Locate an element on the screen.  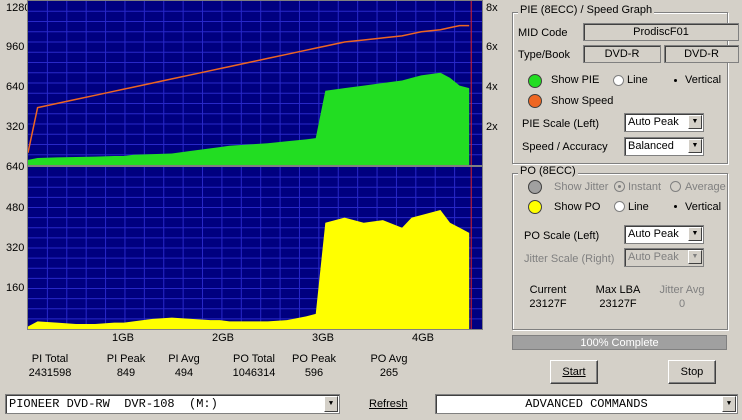
speed-ytick: 8x is located at coordinates (492, 8).